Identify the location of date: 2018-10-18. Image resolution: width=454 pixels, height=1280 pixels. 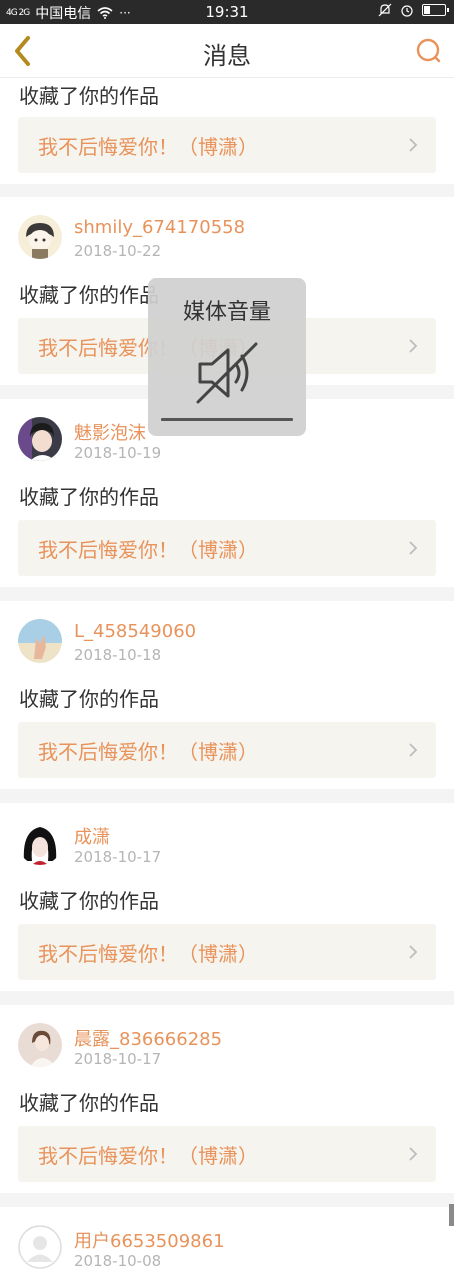
(118, 655).